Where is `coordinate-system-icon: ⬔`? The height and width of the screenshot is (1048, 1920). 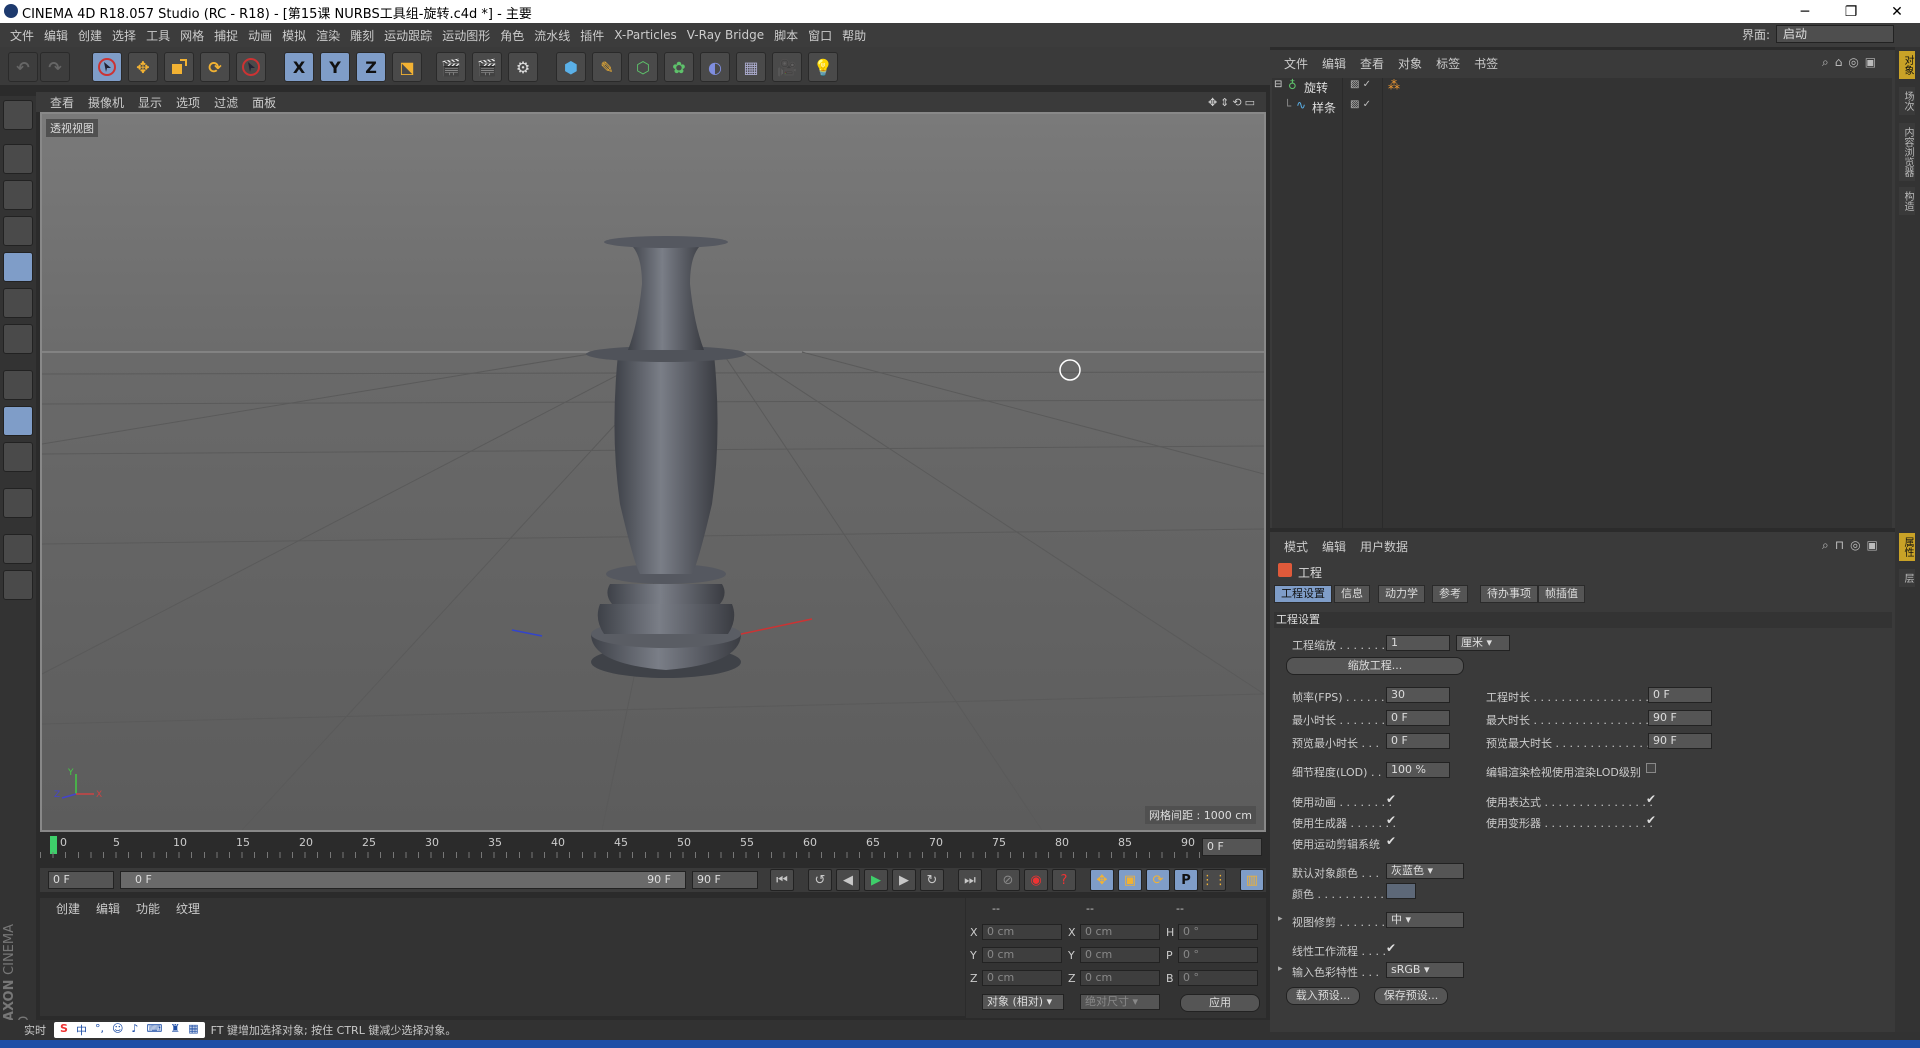
coordinate-system-icon: ⬔ is located at coordinates (407, 67).